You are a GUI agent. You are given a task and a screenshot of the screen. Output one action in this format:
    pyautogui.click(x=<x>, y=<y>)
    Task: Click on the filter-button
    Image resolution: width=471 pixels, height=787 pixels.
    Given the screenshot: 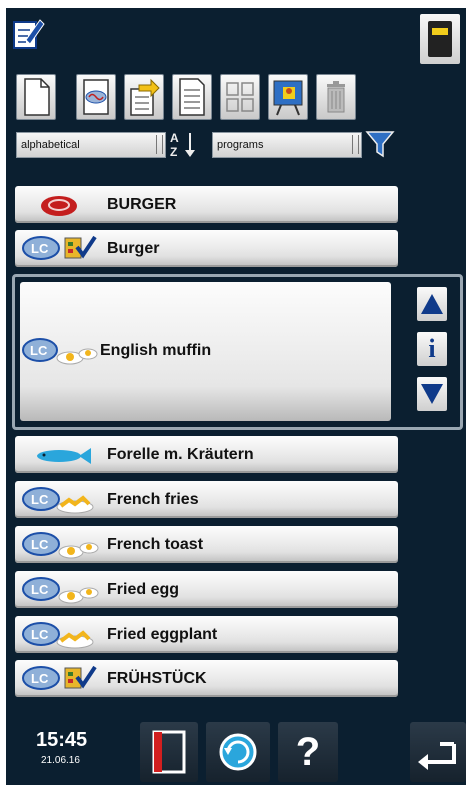 What is the action you would take?
    pyautogui.click(x=380, y=144)
    